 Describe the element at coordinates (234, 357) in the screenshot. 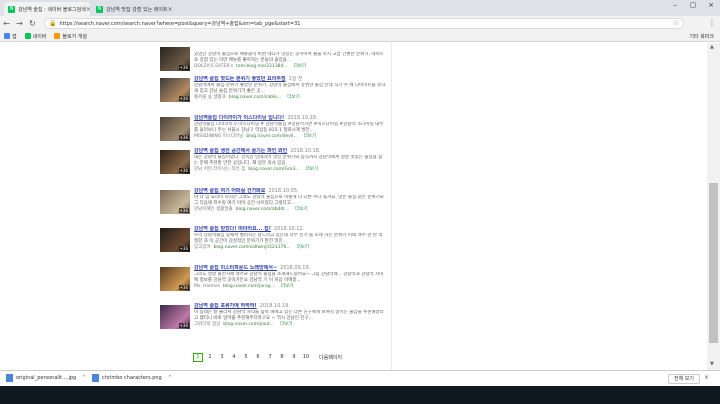

I see `page-link: 4` at that location.